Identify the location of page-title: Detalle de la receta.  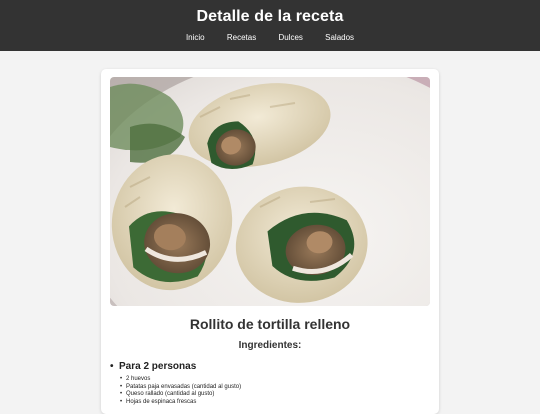
(270, 16).